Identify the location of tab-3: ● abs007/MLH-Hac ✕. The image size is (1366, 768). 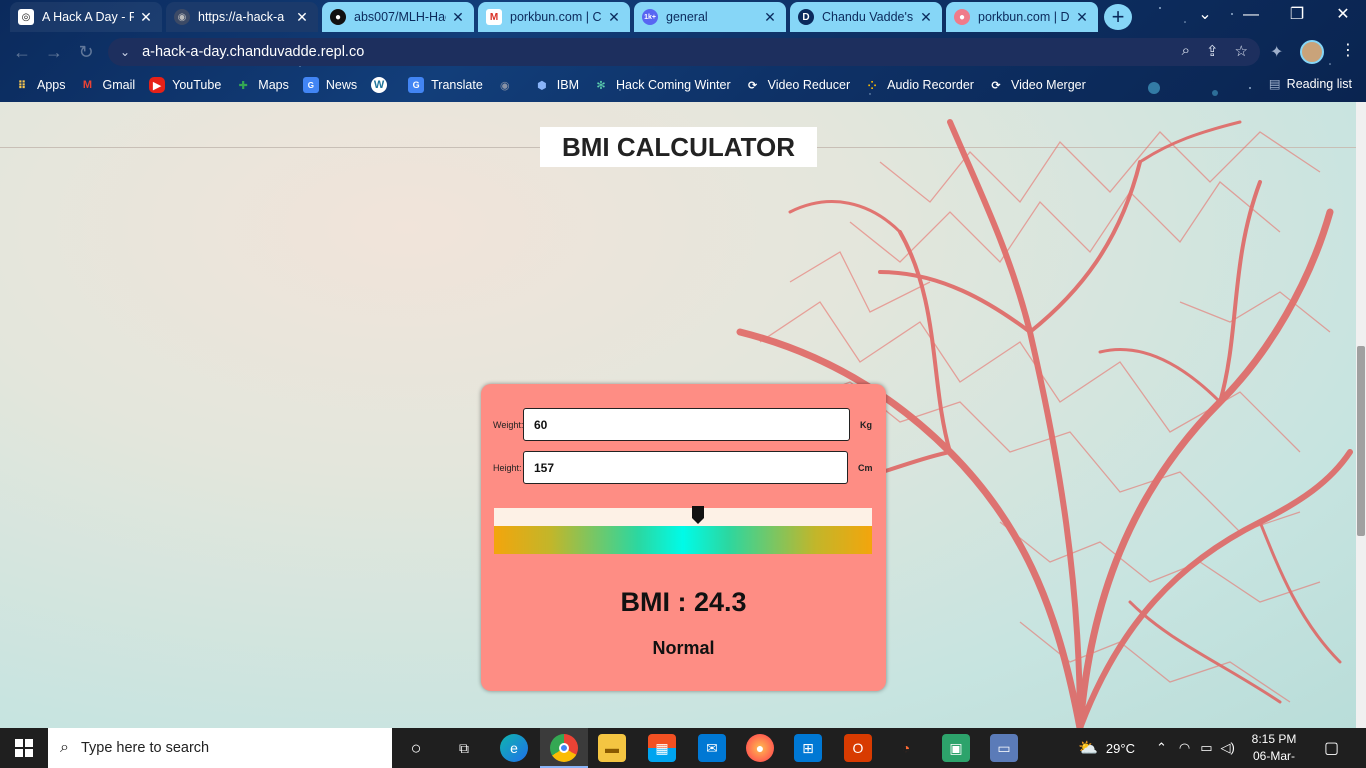
(398, 17).